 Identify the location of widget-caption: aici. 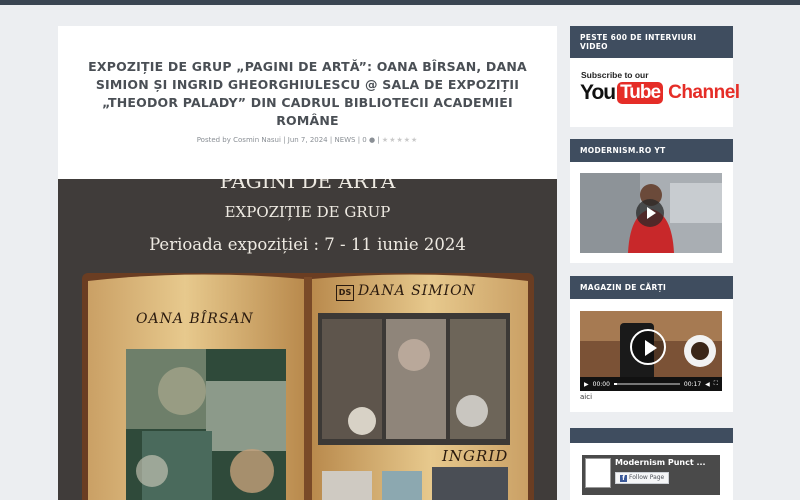
(586, 397).